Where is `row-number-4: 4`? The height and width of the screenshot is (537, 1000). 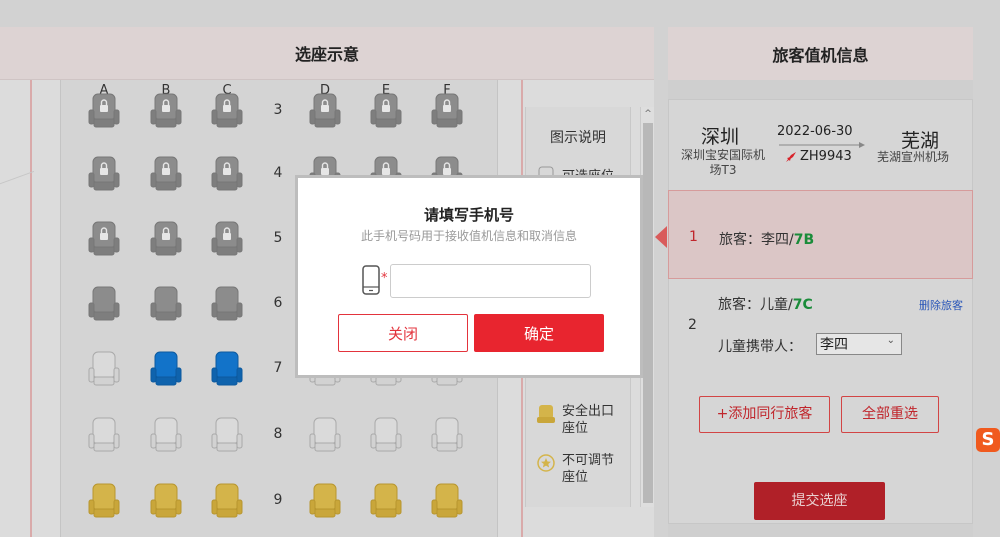
row-number-4: 4 is located at coordinates (278, 173).